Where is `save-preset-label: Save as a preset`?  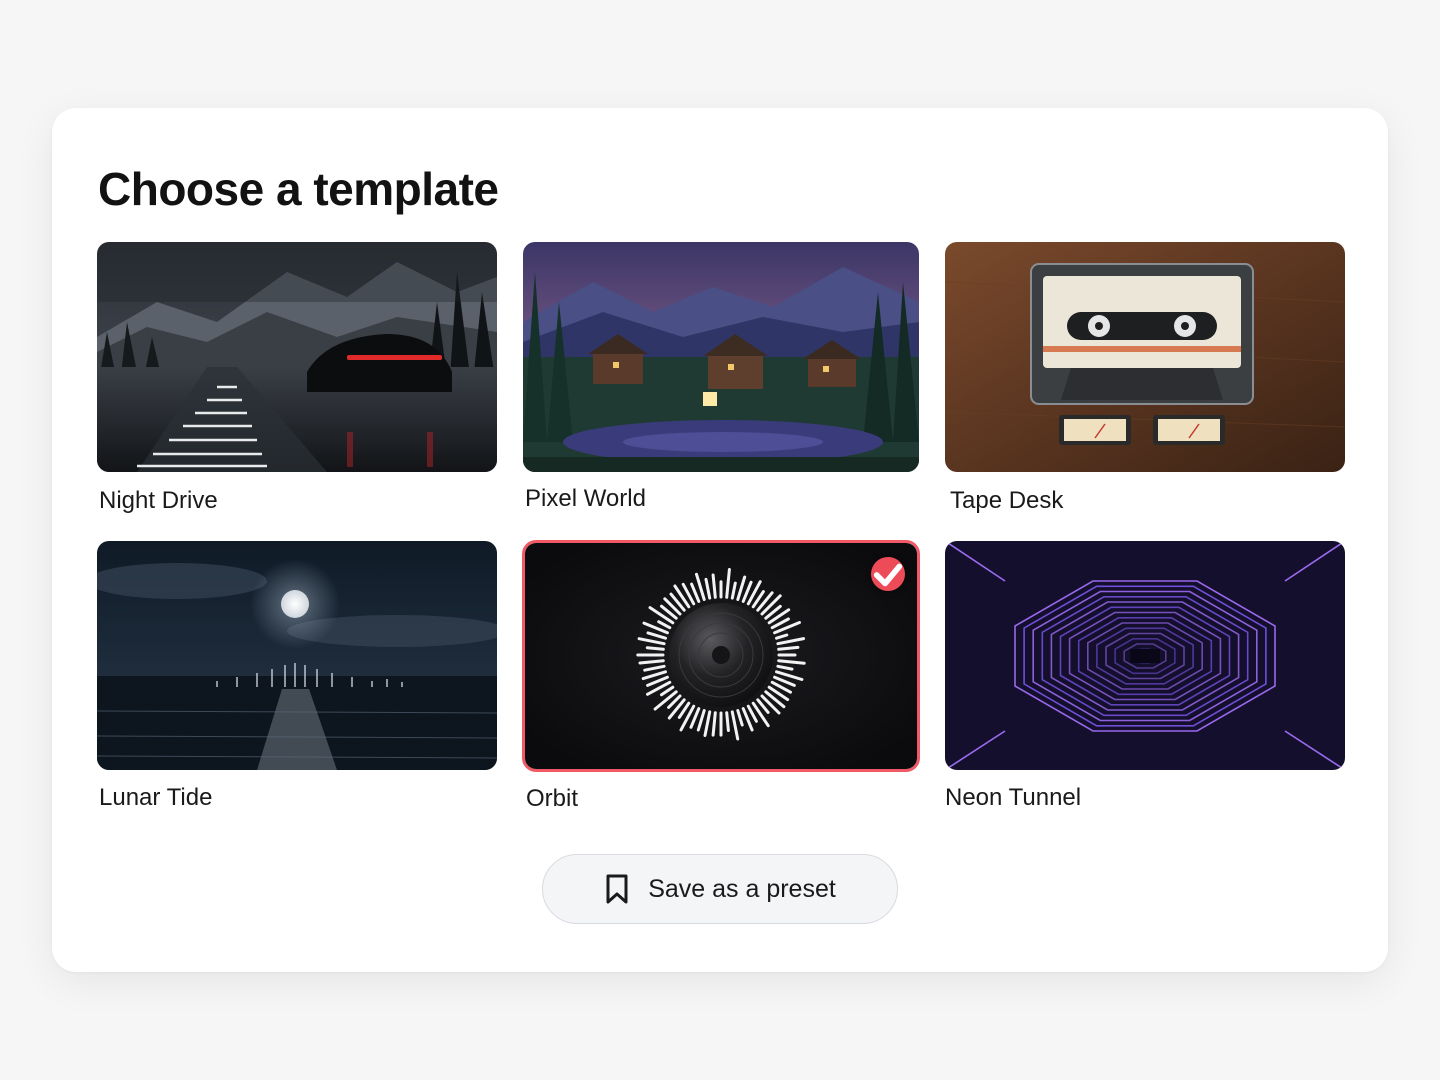
save-preset-label: Save as a preset is located at coordinates (742, 888).